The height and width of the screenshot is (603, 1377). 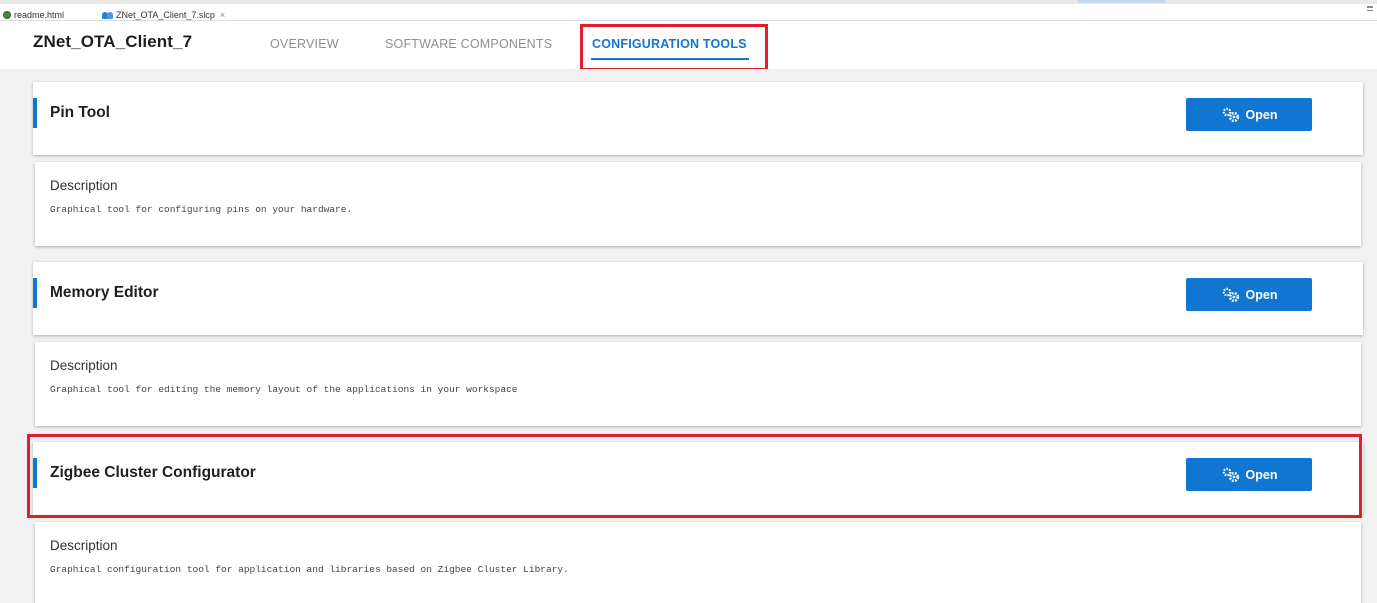 I want to click on close-icon: ×, so click(x=222, y=15).